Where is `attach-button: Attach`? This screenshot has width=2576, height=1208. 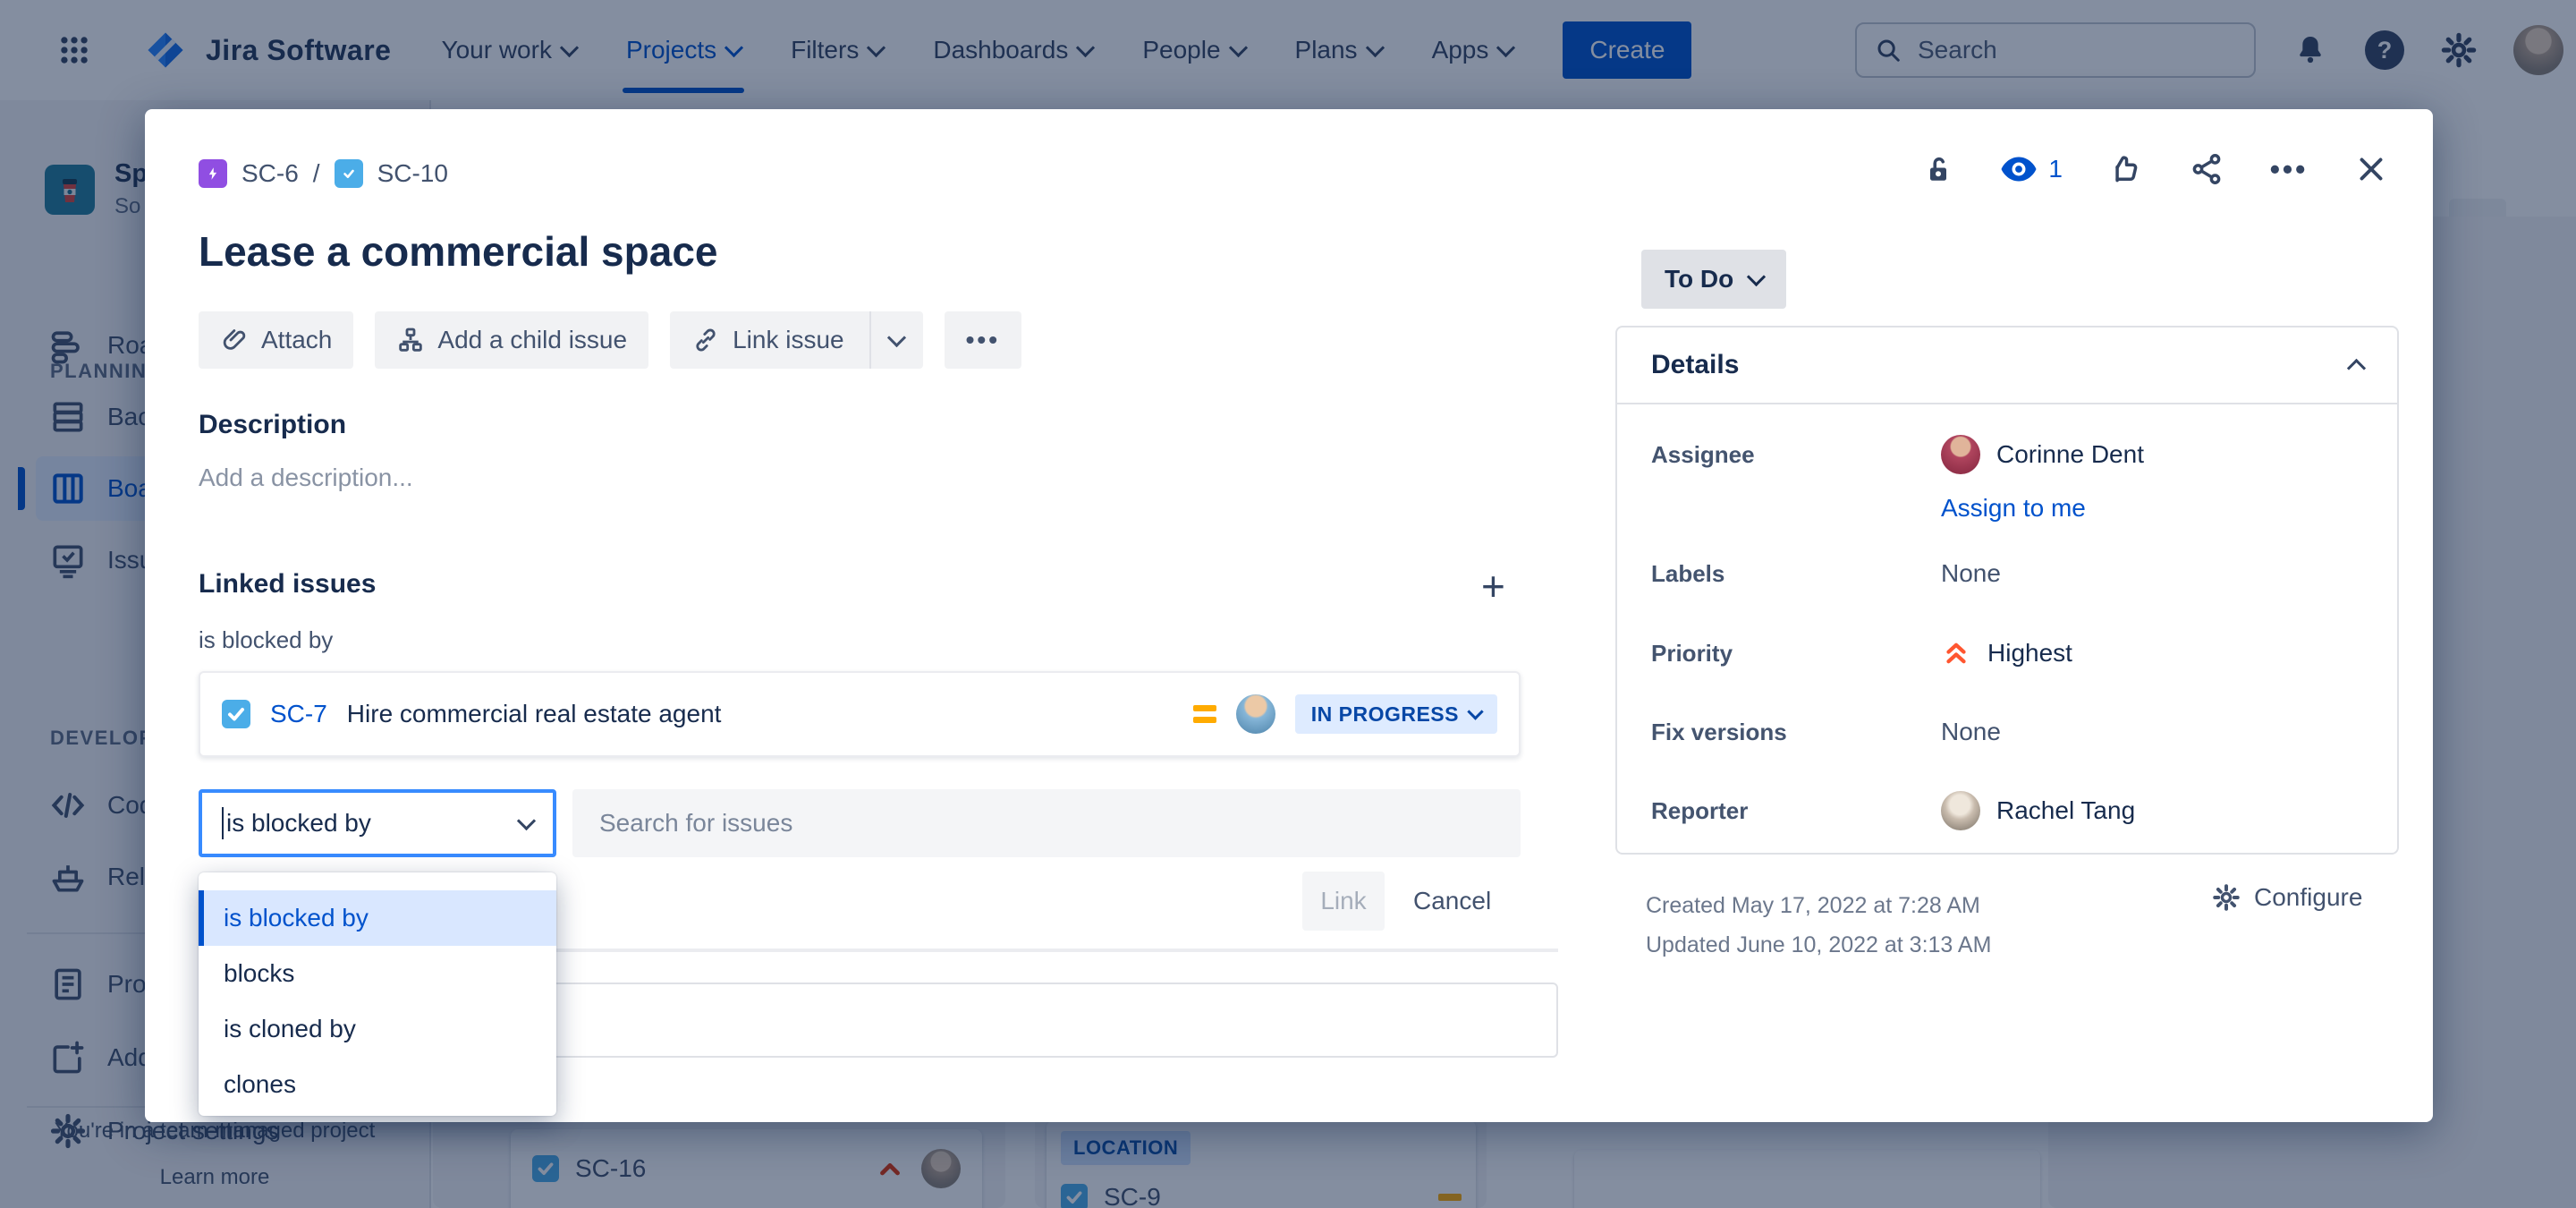
attach-button: Attach is located at coordinates (276, 340).